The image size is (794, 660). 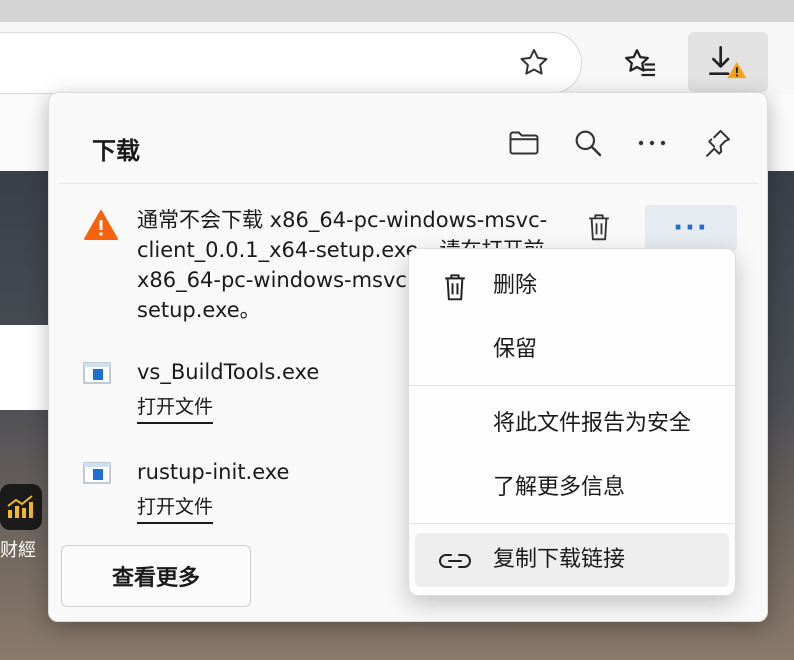 I want to click on address-bar, so click(x=291, y=63).